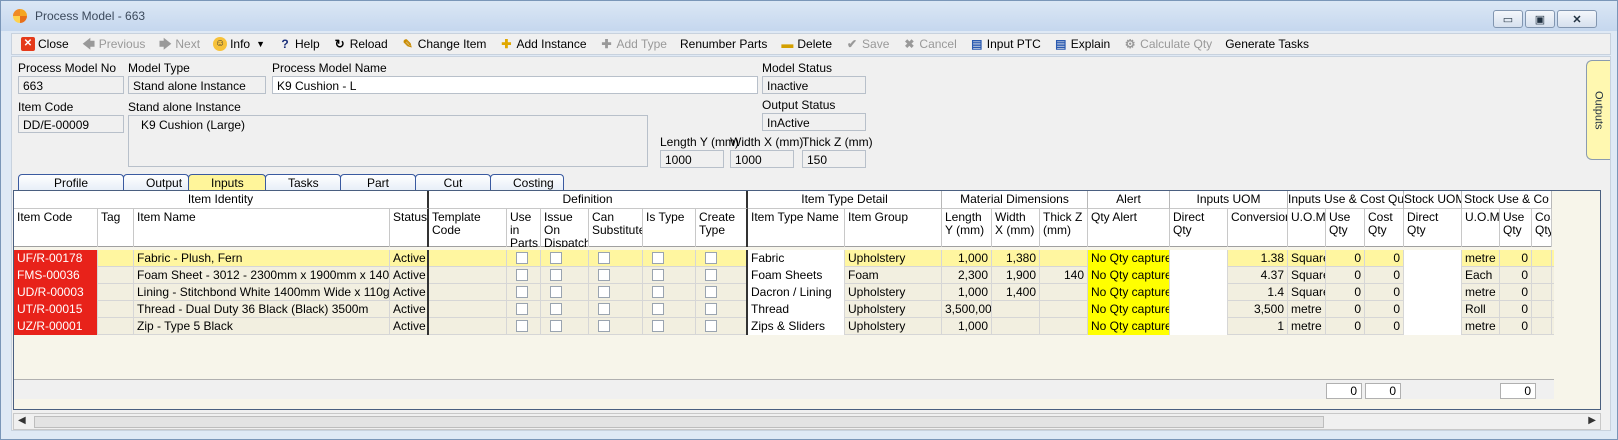  I want to click on process-model-name-field: K9 Cushion - L, so click(515, 85).